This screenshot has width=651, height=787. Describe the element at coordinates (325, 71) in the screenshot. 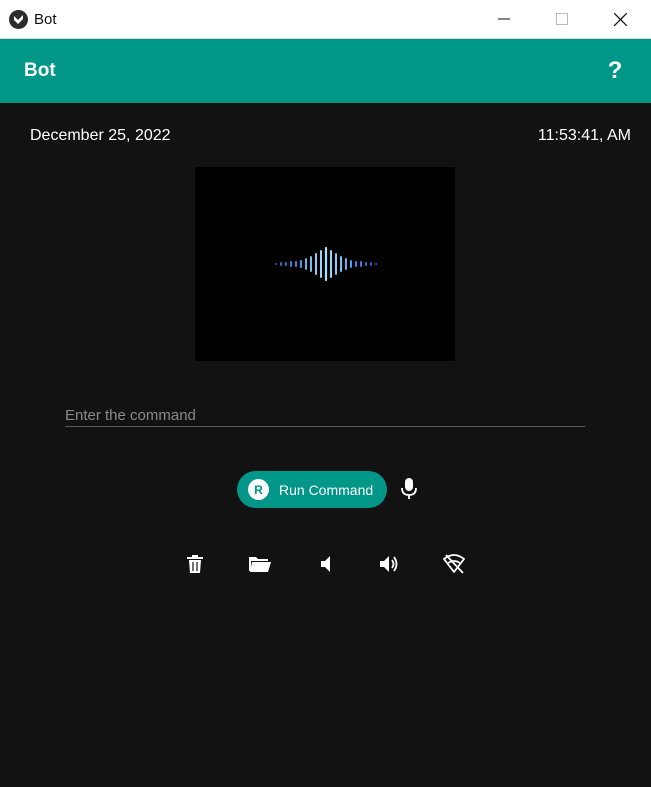

I see `app-toolbar: Bot ?` at that location.